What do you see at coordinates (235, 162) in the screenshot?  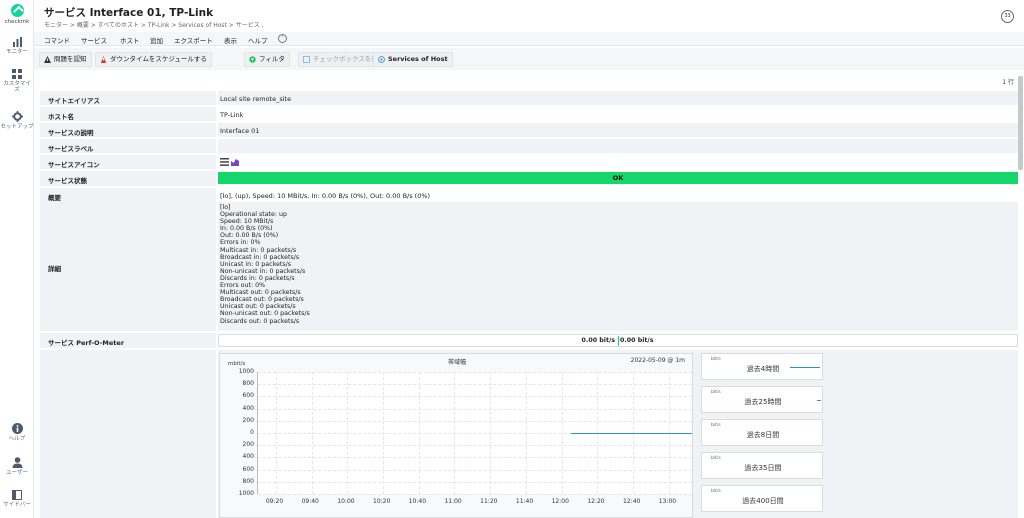 I see `graph-icon` at bounding box center [235, 162].